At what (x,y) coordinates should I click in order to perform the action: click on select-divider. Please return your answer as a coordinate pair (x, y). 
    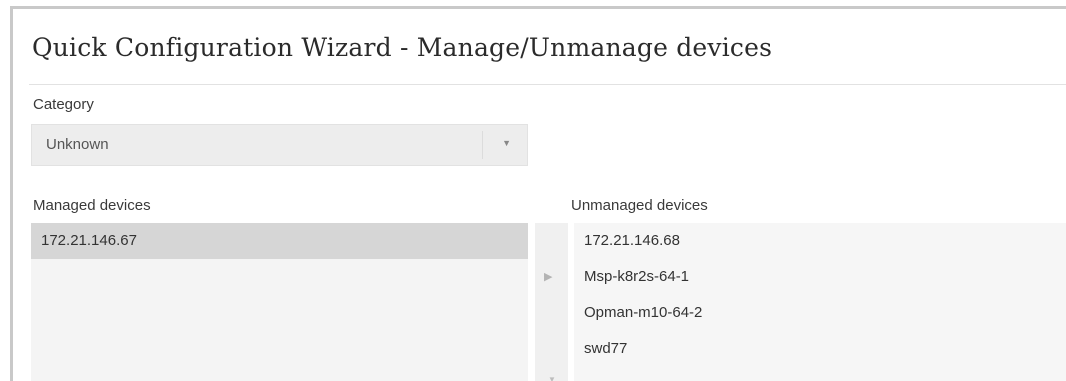
    Looking at the image, I should click on (482, 145).